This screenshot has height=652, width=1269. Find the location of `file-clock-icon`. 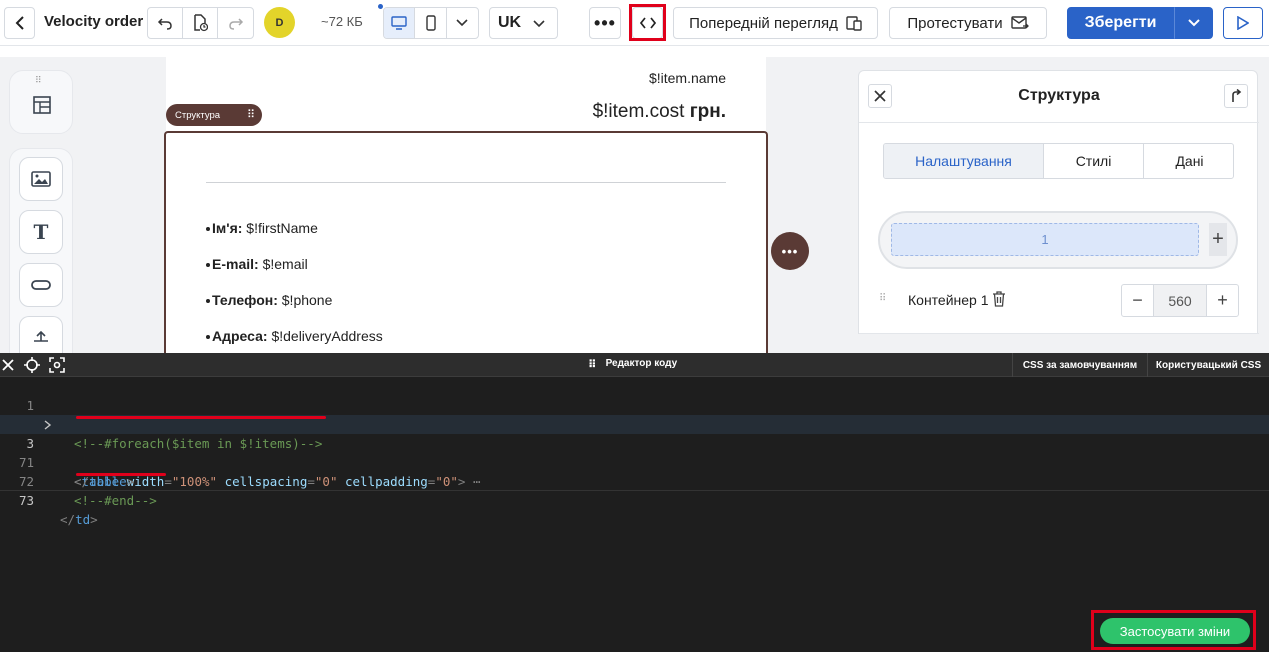

file-clock-icon is located at coordinates (201, 23).